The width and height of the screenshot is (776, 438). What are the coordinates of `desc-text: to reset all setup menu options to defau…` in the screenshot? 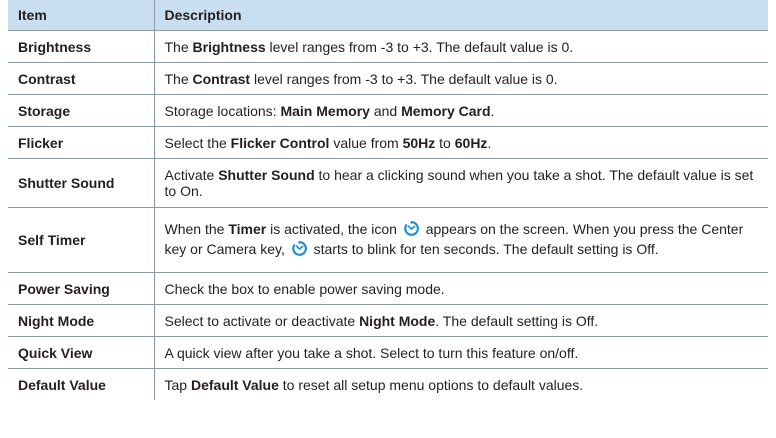 It's located at (431, 384).